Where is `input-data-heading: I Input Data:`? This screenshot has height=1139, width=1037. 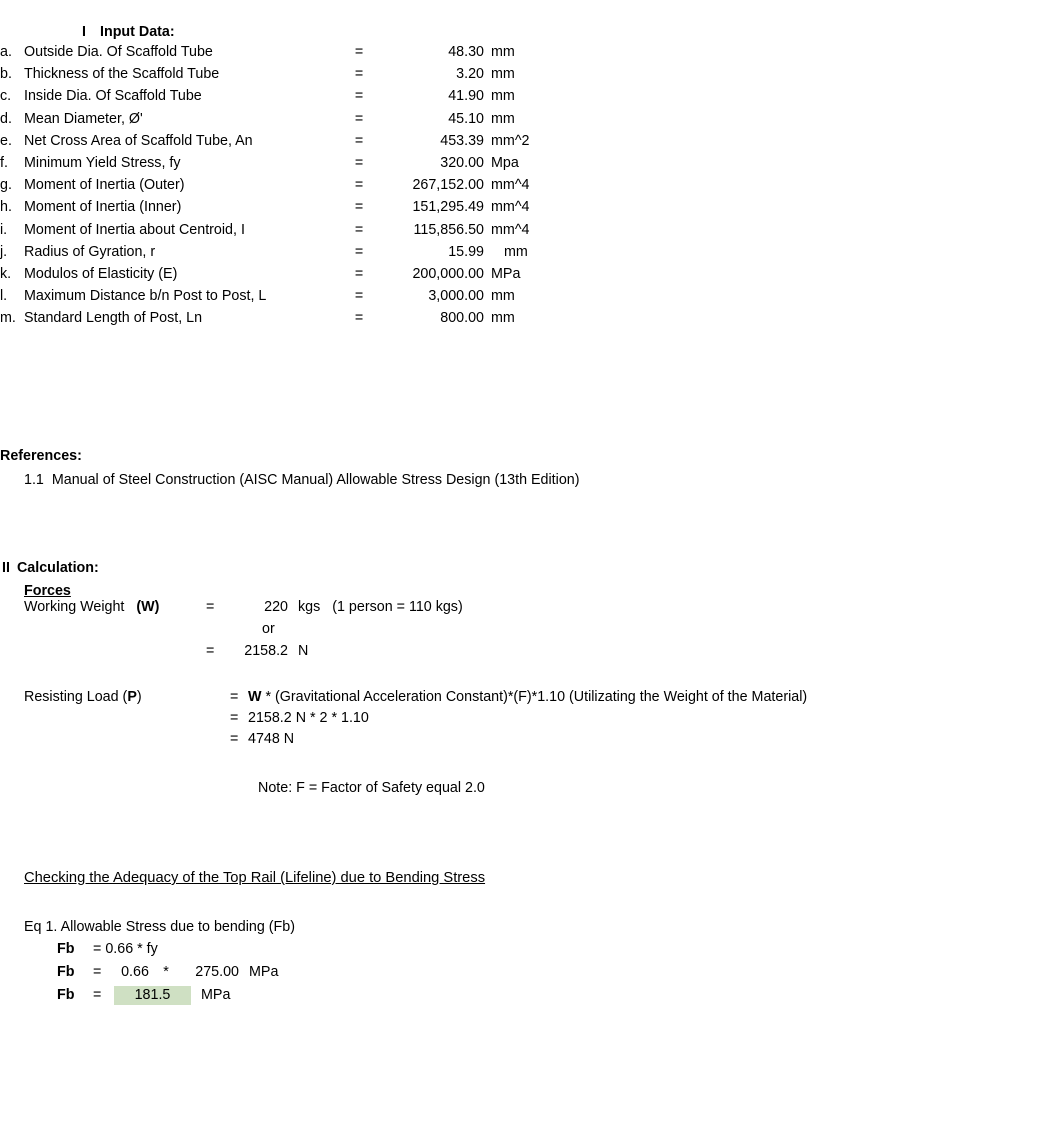 input-data-heading: I Input Data: is located at coordinates (351, 33).